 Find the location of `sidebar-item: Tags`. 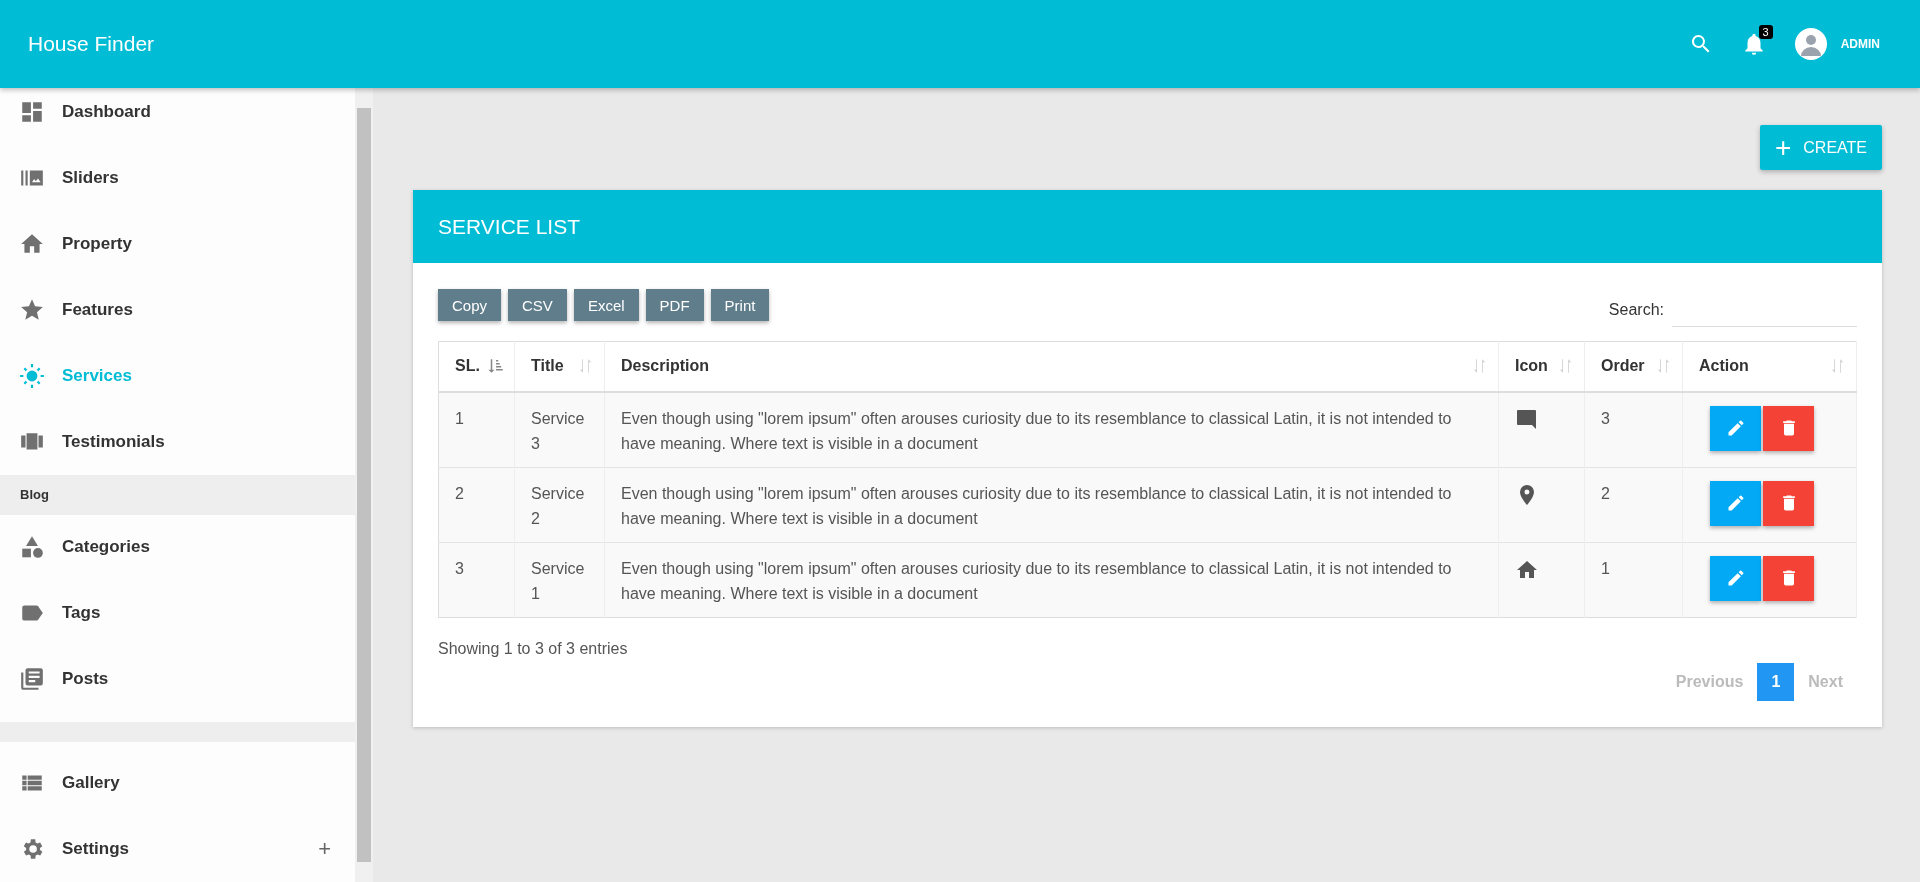

sidebar-item: Tags is located at coordinates (177, 613).